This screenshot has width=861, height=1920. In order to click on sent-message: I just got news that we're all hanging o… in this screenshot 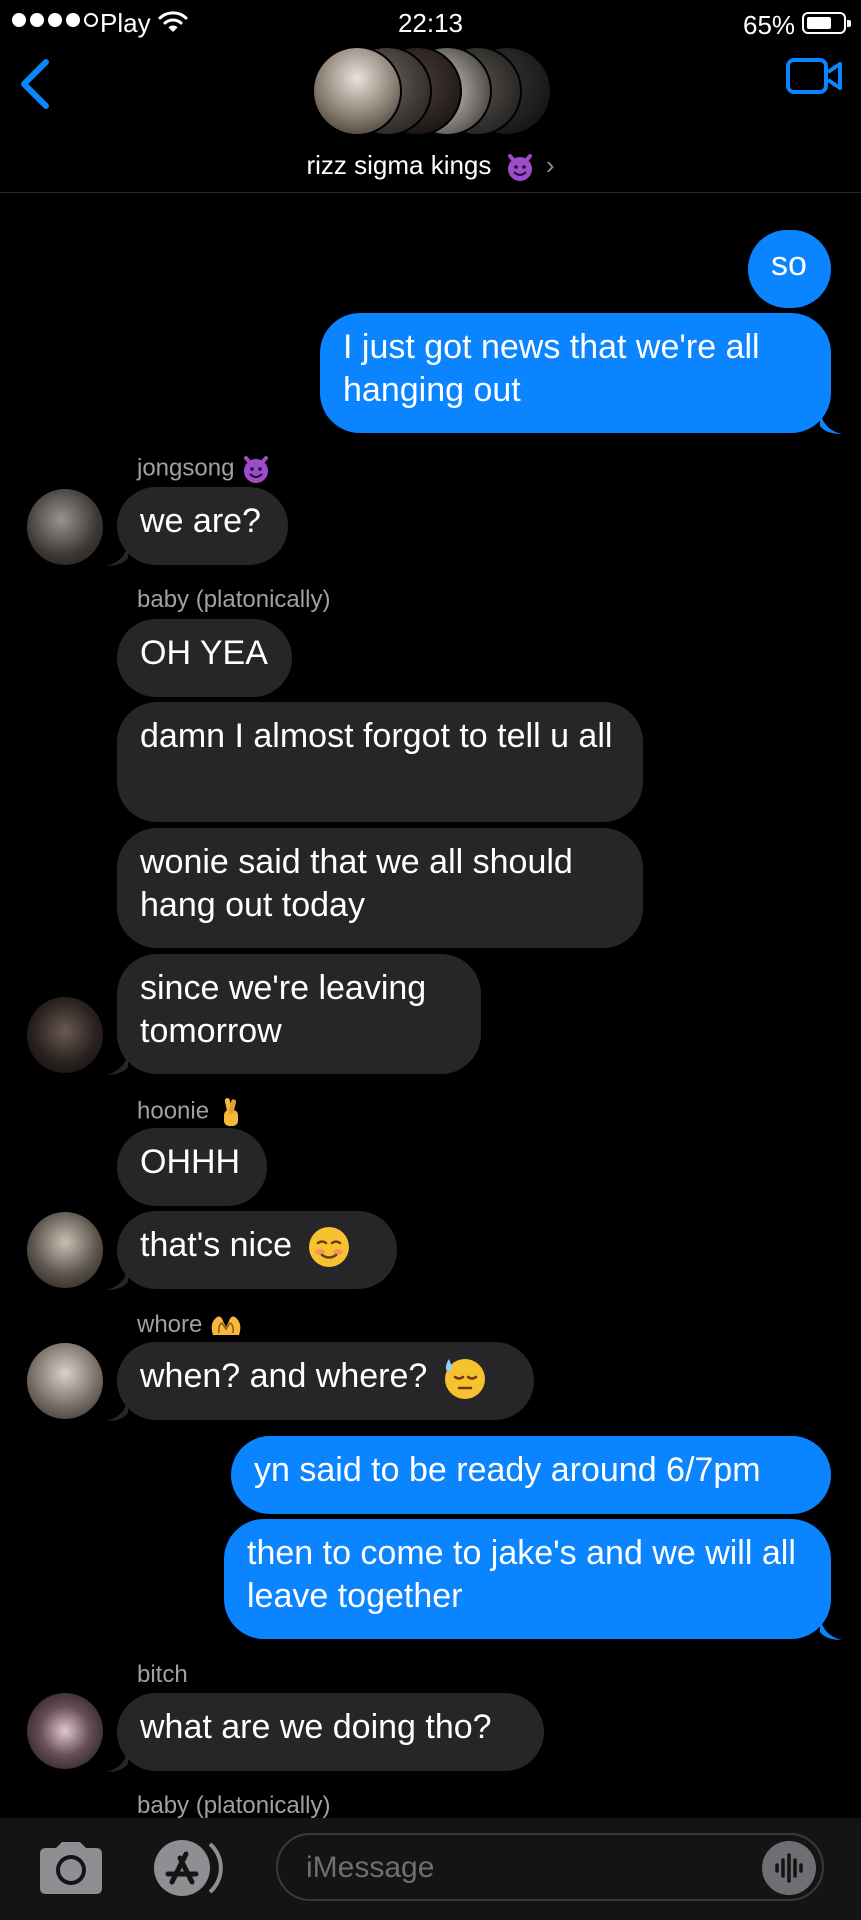, I will do `click(575, 373)`.